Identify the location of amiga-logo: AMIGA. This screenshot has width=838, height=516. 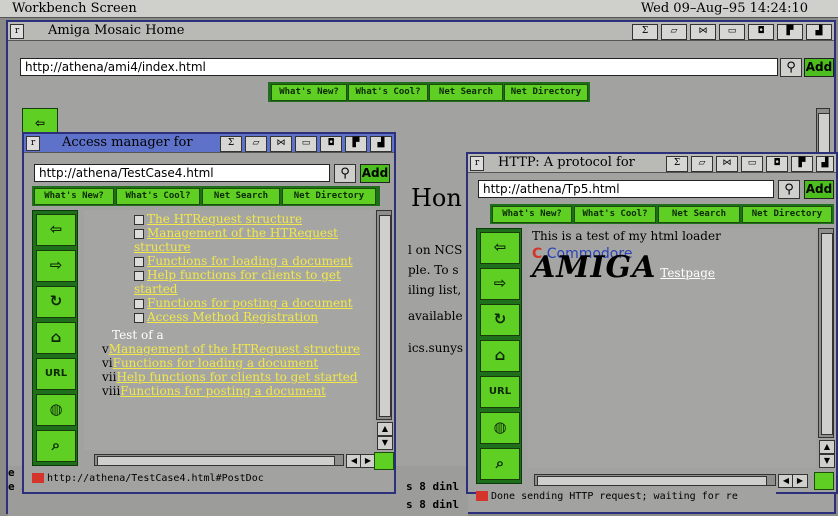
(594, 267).